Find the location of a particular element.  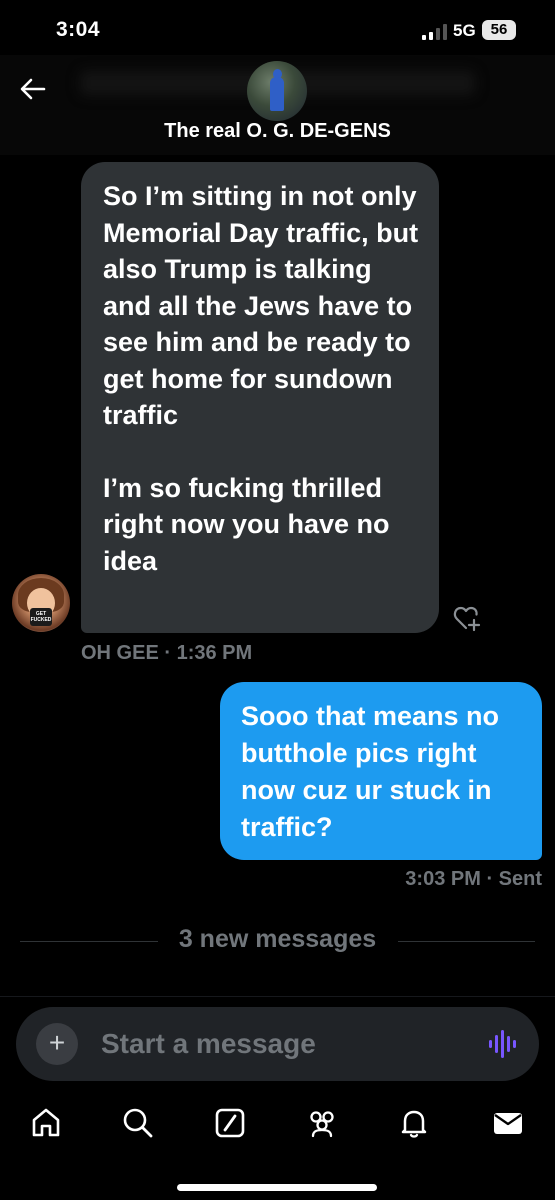

grok-slash-icon is located at coordinates (230, 1123).